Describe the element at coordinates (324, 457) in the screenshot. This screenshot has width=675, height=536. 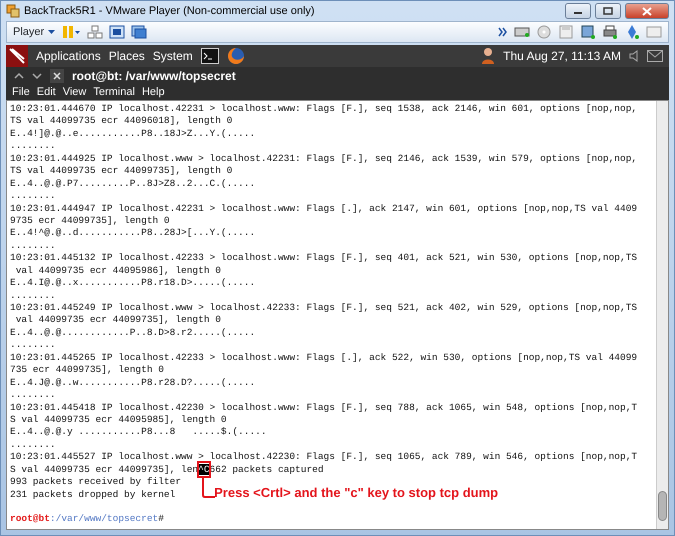
I see `terminal-line: 10:23:01.445527 IP localhost.www > localhost.42230: Flags [F.], seq 1065, ack 789, win 546, options [nop,nop,T` at that location.